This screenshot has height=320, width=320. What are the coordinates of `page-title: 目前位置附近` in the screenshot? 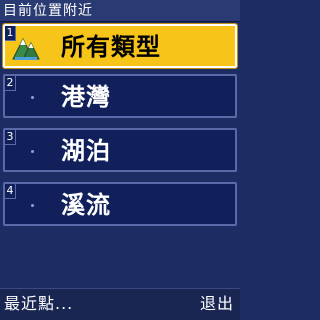 It's located at (48, 11).